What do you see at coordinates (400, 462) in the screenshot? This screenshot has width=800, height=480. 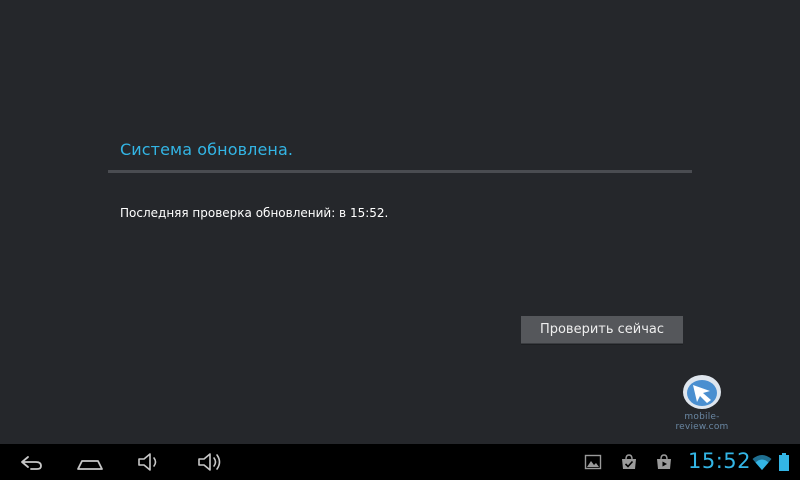 I see `system-navigation-bar: 15:52` at bounding box center [400, 462].